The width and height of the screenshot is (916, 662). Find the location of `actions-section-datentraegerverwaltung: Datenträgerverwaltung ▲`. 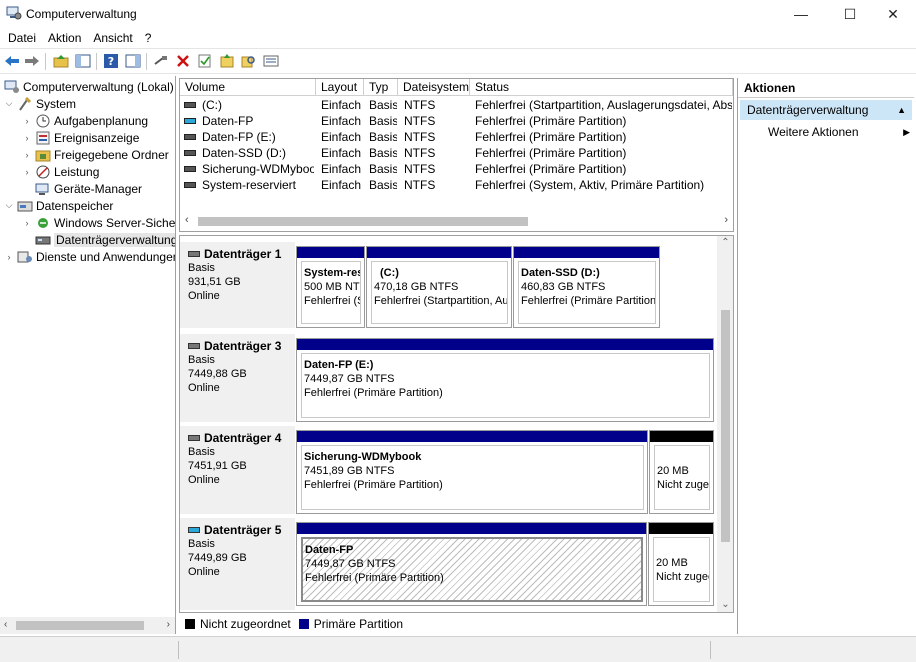

actions-section-datentraegerverwaltung: Datenträgerverwaltung ▲ is located at coordinates (826, 110).